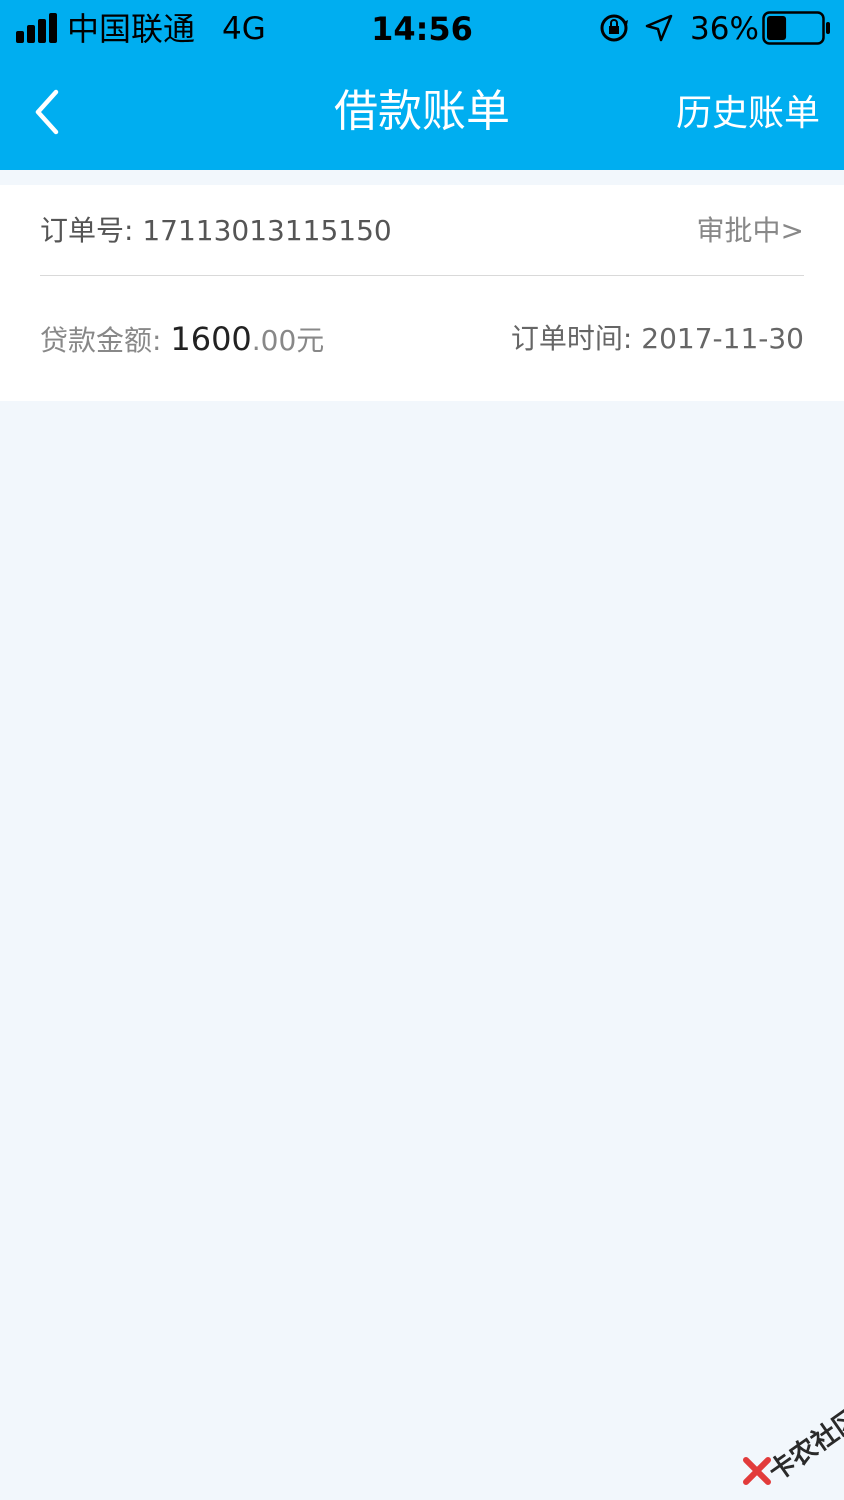 This screenshot has height=1500, width=844. What do you see at coordinates (796, 28) in the screenshot?
I see `battery-icon` at bounding box center [796, 28].